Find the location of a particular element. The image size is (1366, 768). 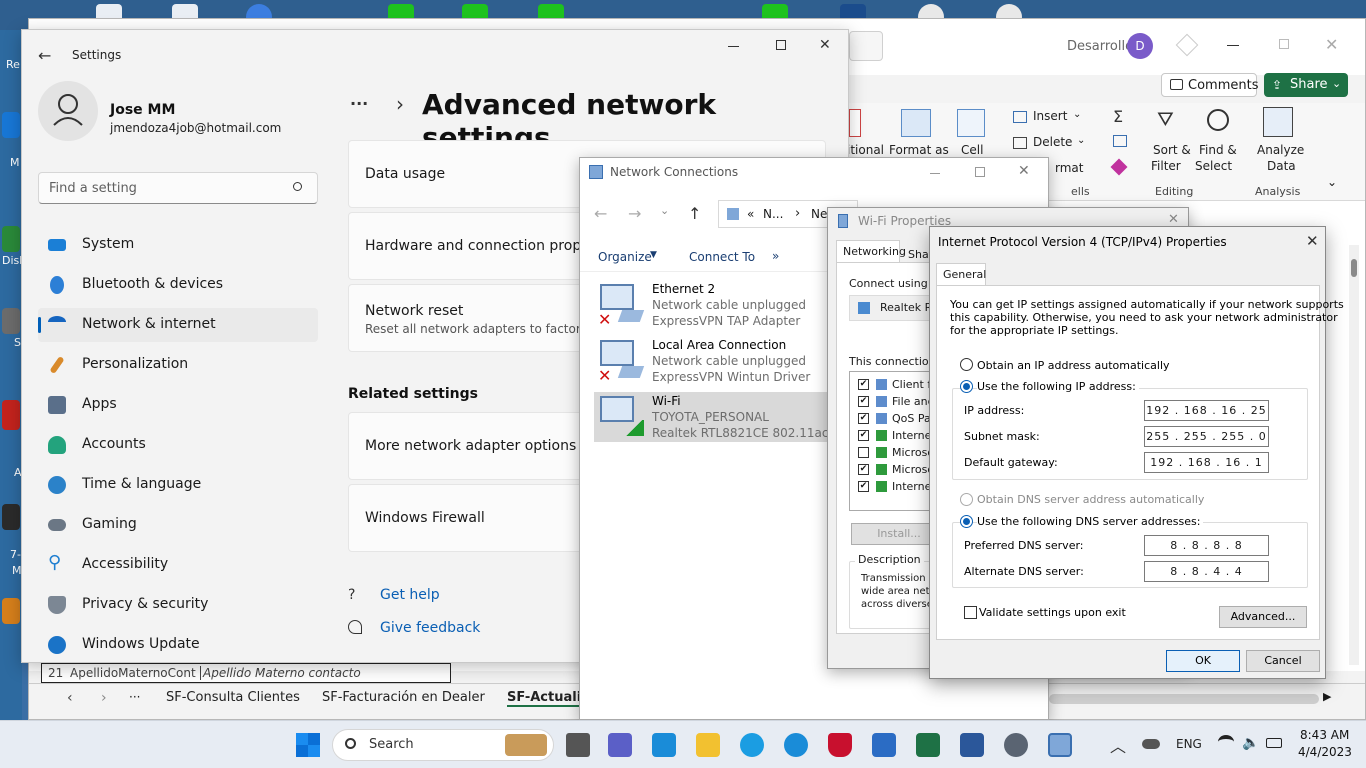

tab-sf-consulta-clientes: SF-Consulta Clientes is located at coordinates (233, 697).